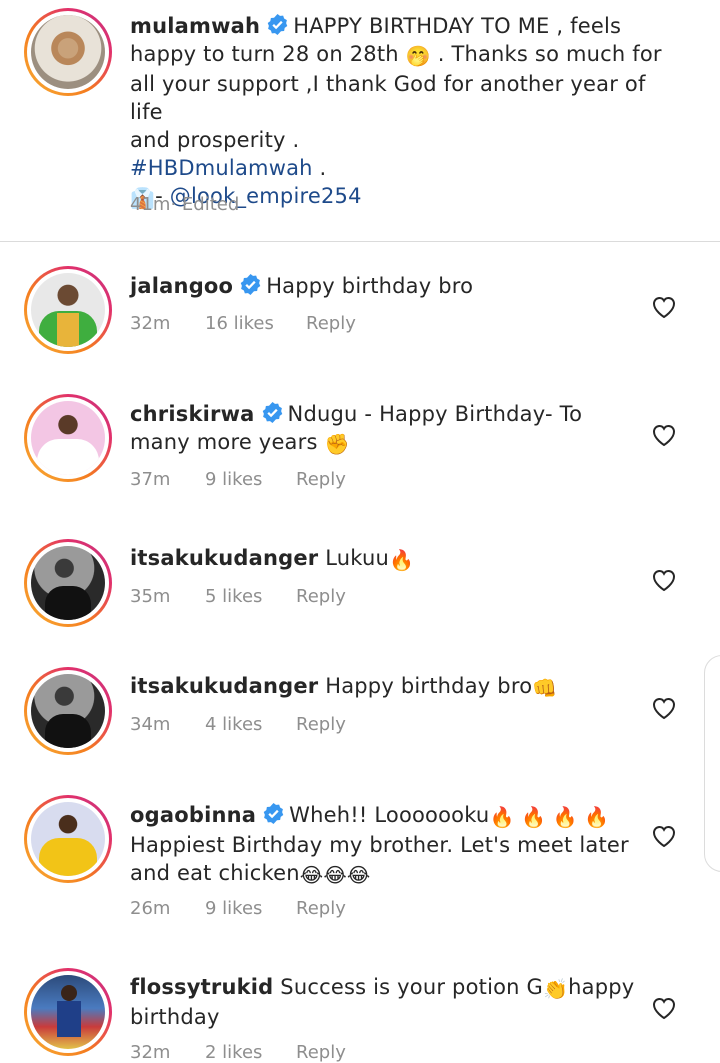 The height and width of the screenshot is (1063, 720). Describe the element at coordinates (233, 724) in the screenshot. I see `likes-count: 4 likes` at that location.